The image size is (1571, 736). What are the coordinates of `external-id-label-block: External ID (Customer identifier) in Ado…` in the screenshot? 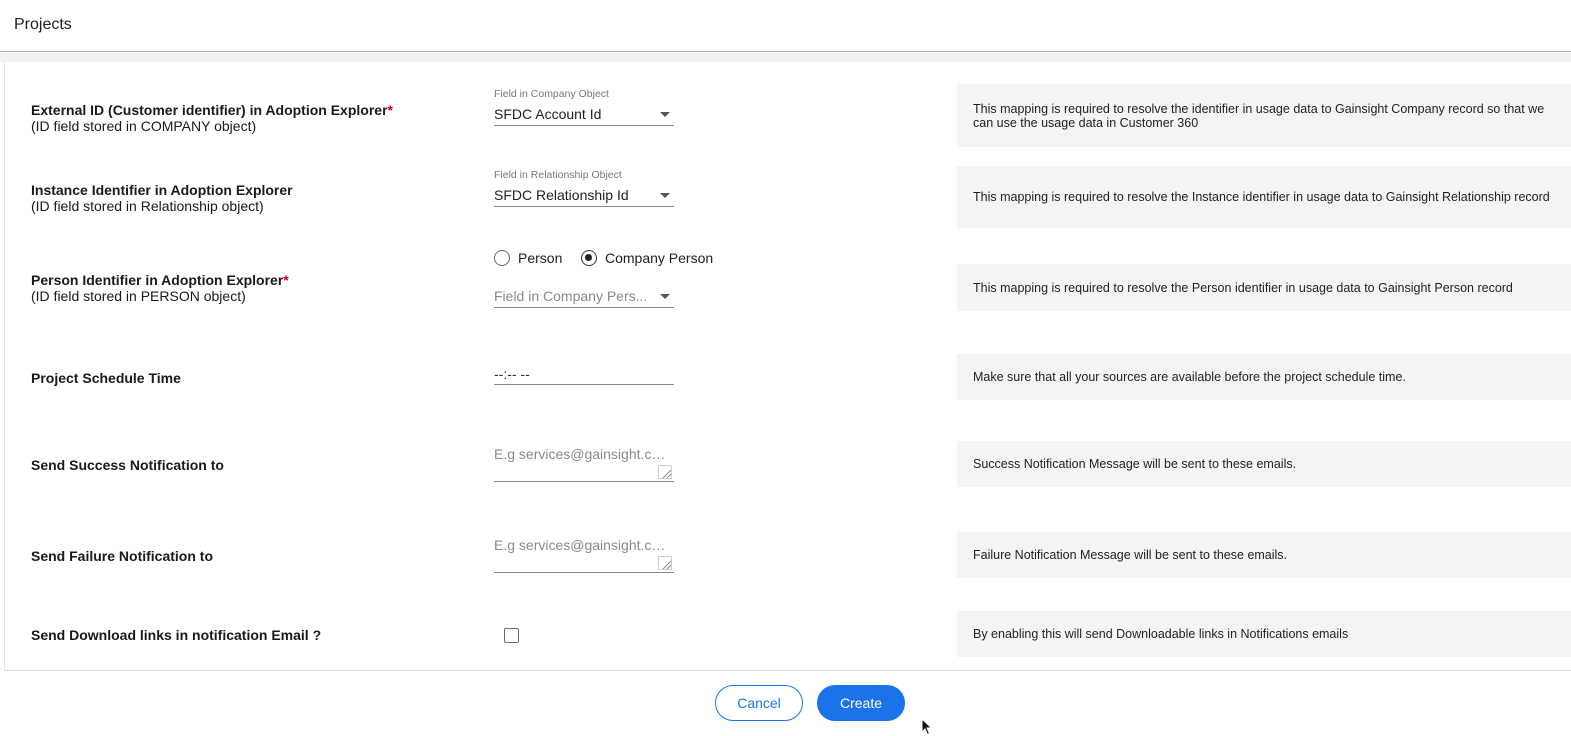 It's located at (212, 118).